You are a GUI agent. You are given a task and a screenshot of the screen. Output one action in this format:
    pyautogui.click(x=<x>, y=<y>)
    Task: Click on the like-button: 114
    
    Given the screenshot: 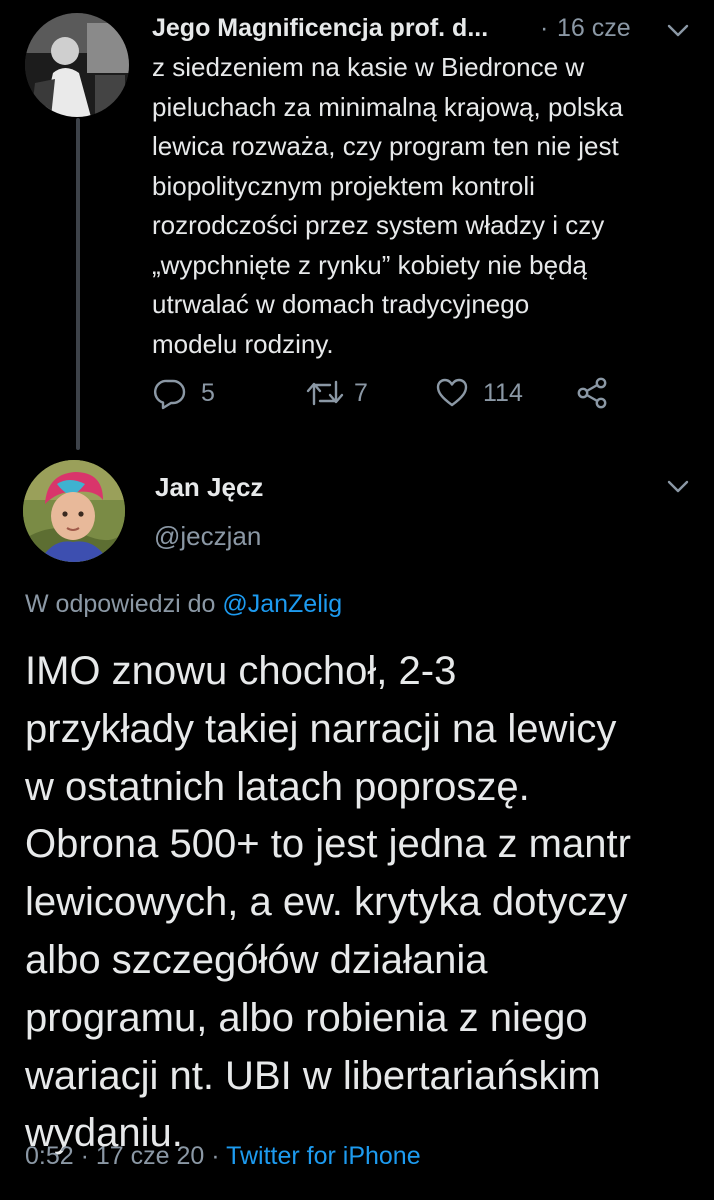 What is the action you would take?
    pyautogui.click(x=479, y=393)
    